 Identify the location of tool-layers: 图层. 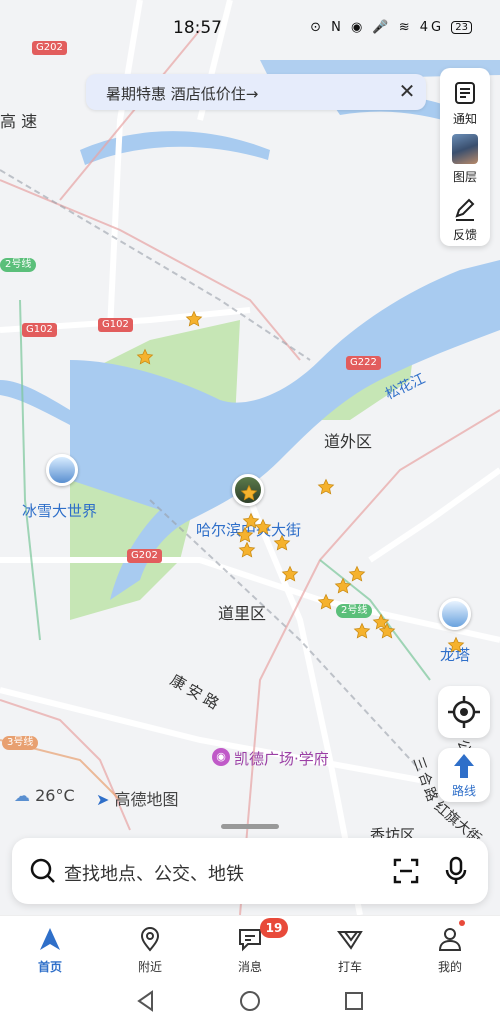
(465, 159).